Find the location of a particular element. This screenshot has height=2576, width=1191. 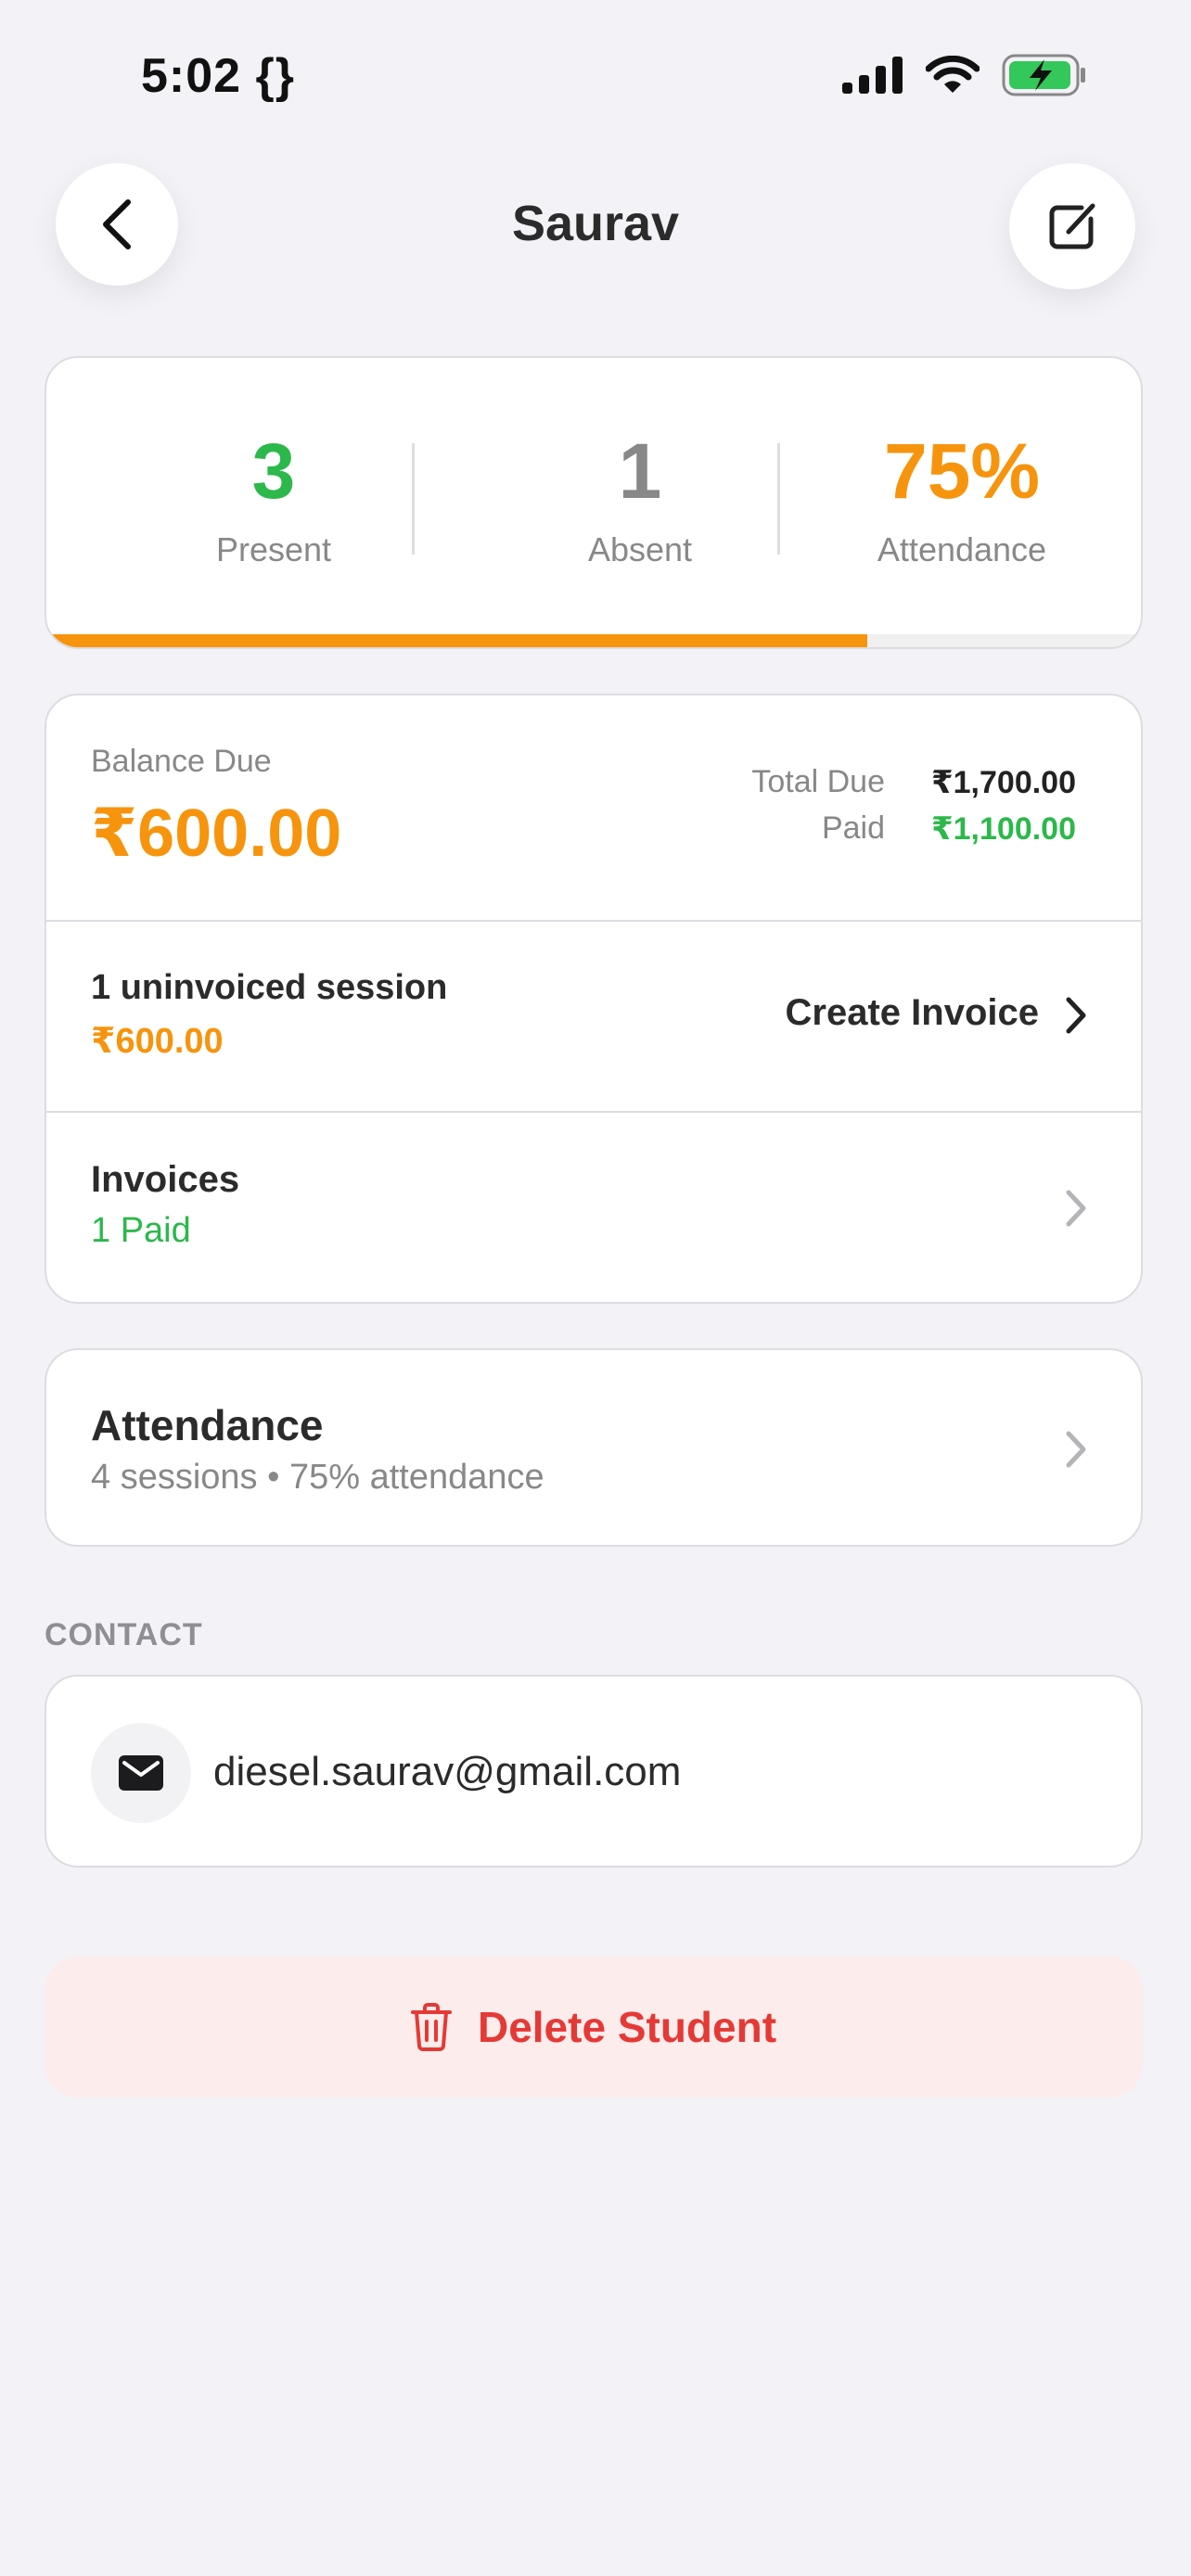

attendance-stats-card: 3 Present 1 Absent 75% Attendance is located at coordinates (594, 502).